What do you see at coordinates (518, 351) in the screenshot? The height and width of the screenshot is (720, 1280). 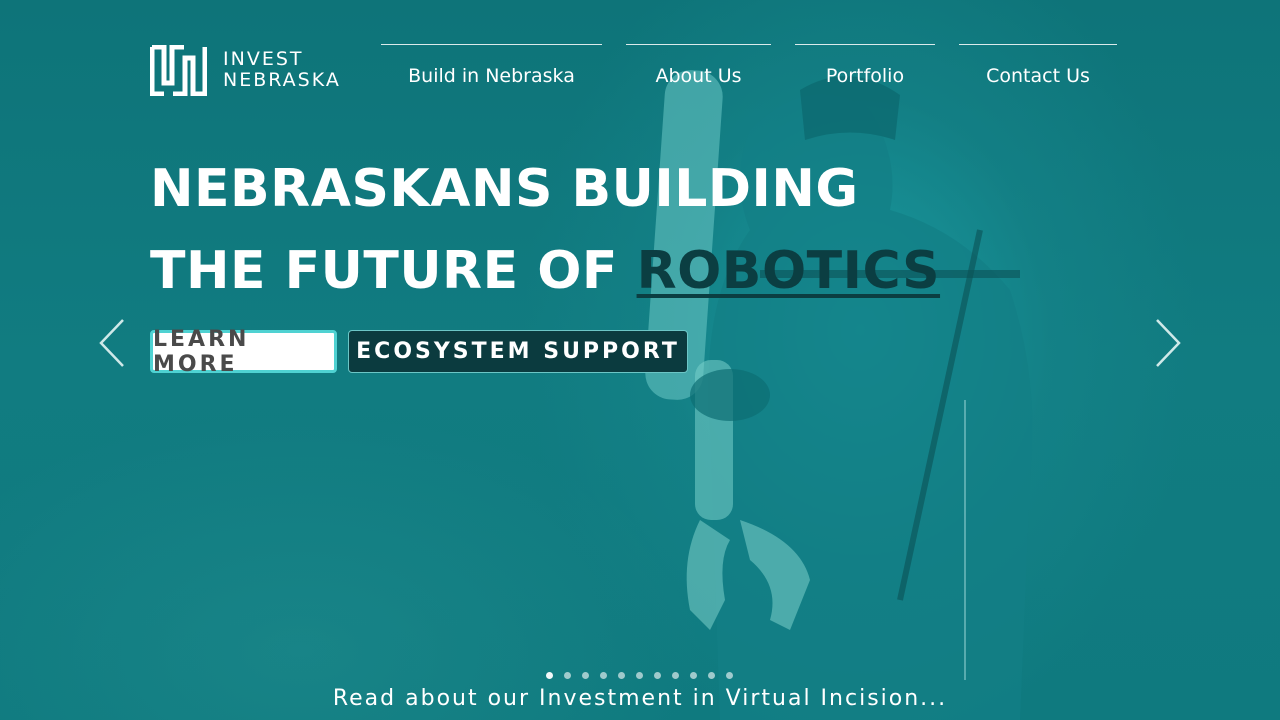 I see `ecosystem-support-button: ECOSYSTEM SUPPORT` at bounding box center [518, 351].